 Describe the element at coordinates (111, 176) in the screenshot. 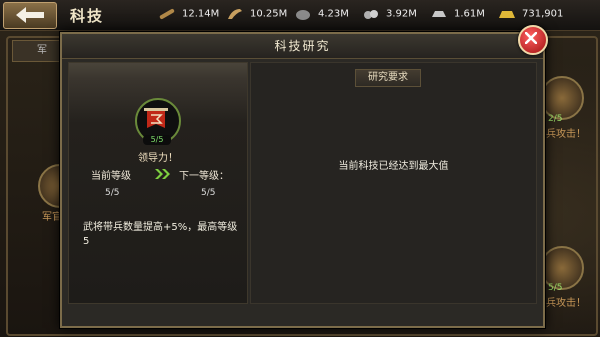

I see `current-level-label: 当前等级` at that location.